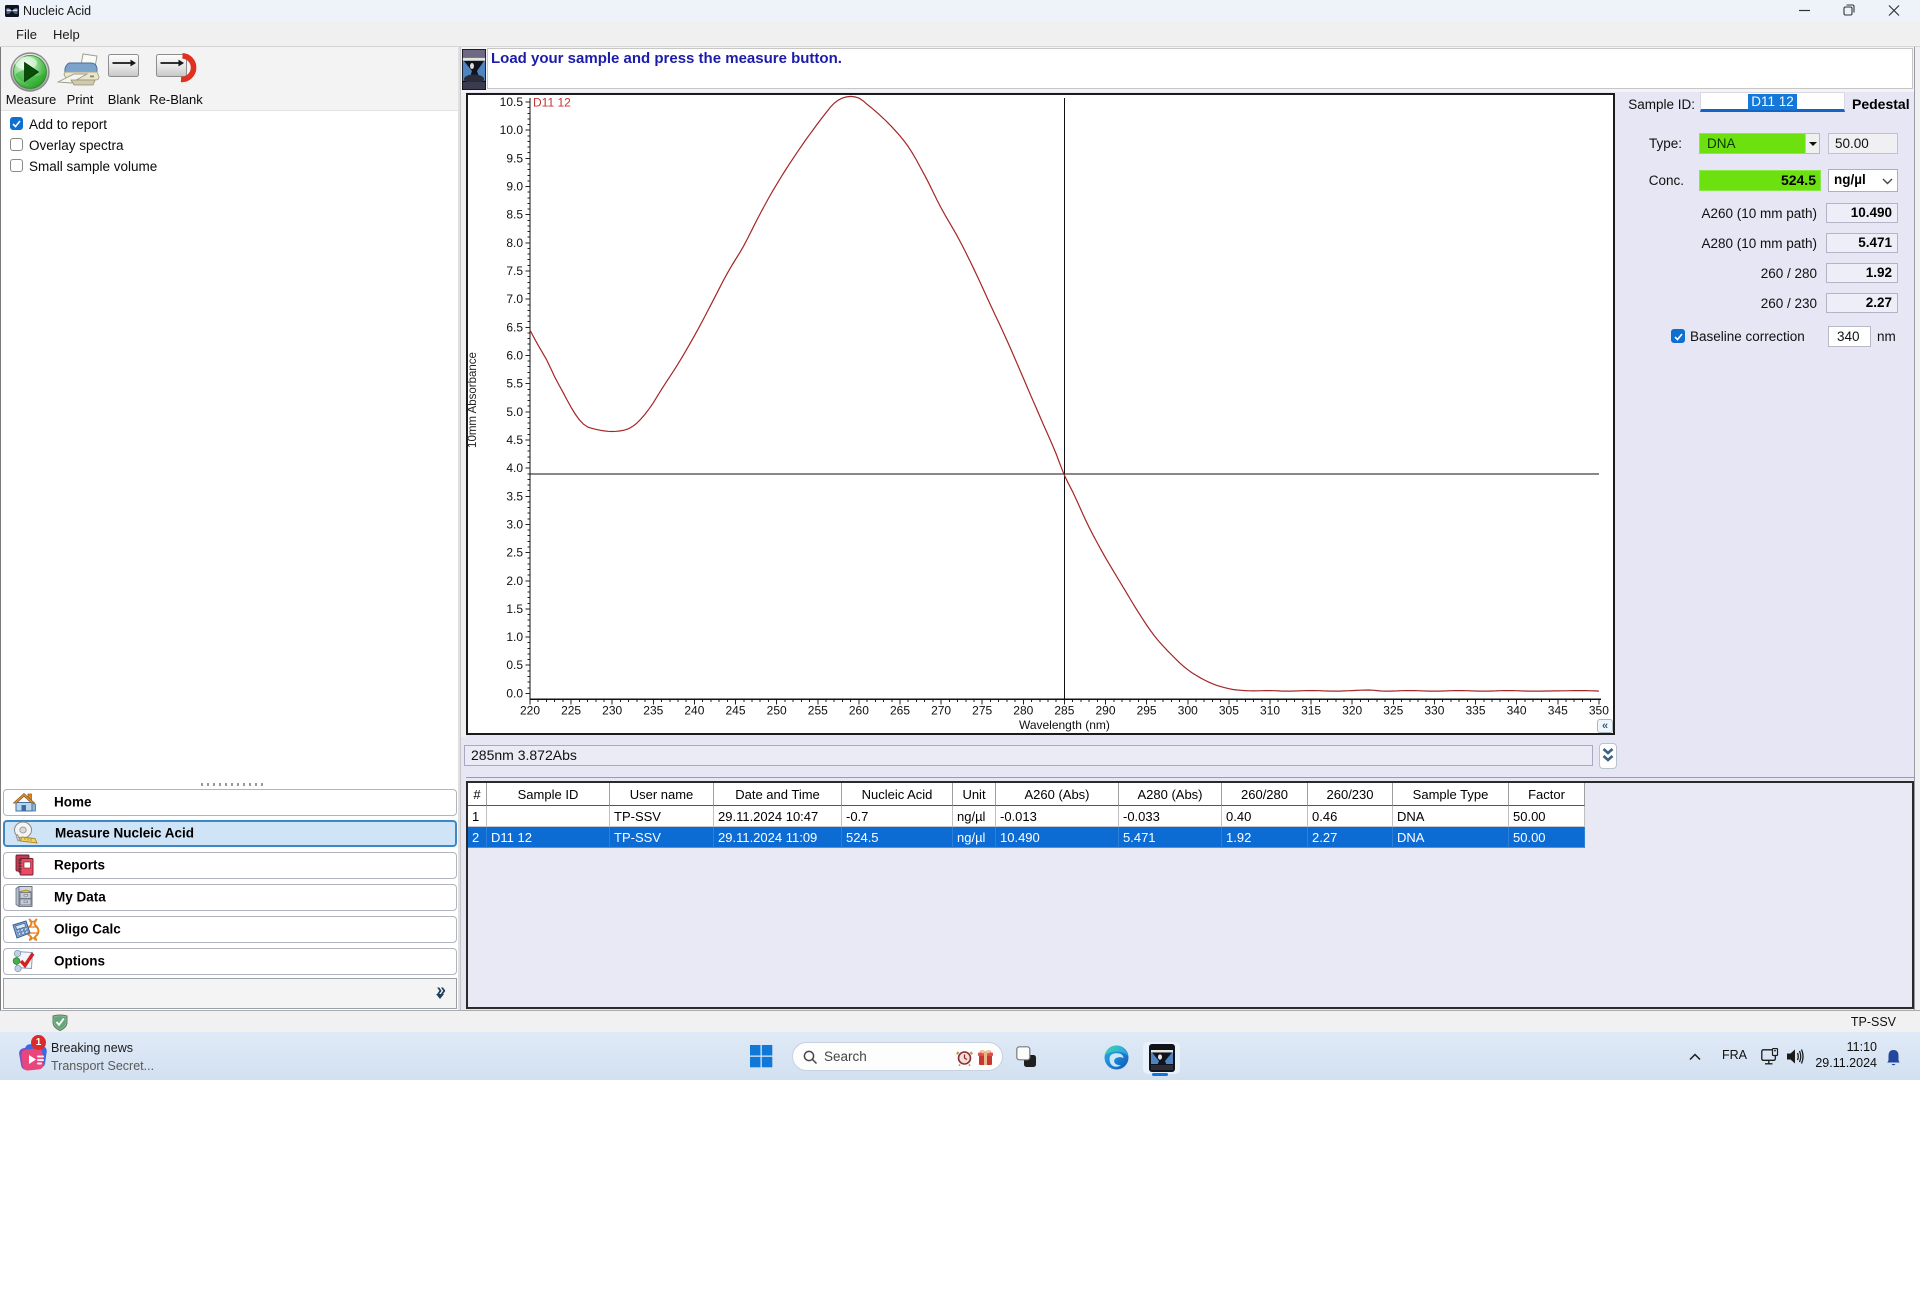  Describe the element at coordinates (1311, 711) in the screenshot. I see `svg-text: 315` at that location.